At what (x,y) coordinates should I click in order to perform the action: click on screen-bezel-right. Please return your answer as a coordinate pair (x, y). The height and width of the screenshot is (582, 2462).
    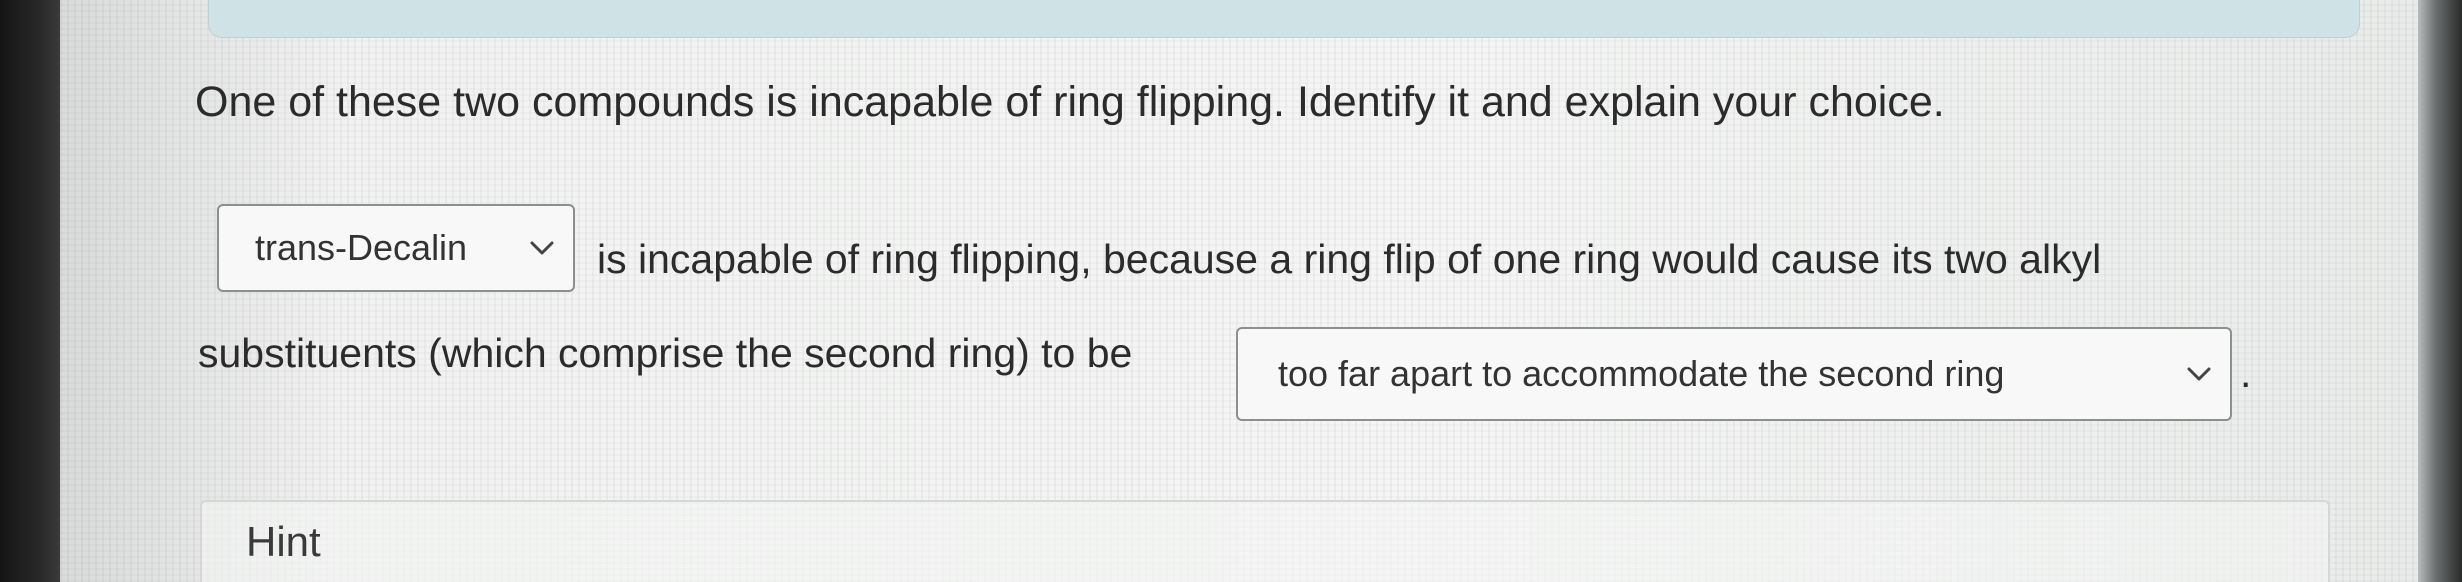
    Looking at the image, I should click on (2440, 291).